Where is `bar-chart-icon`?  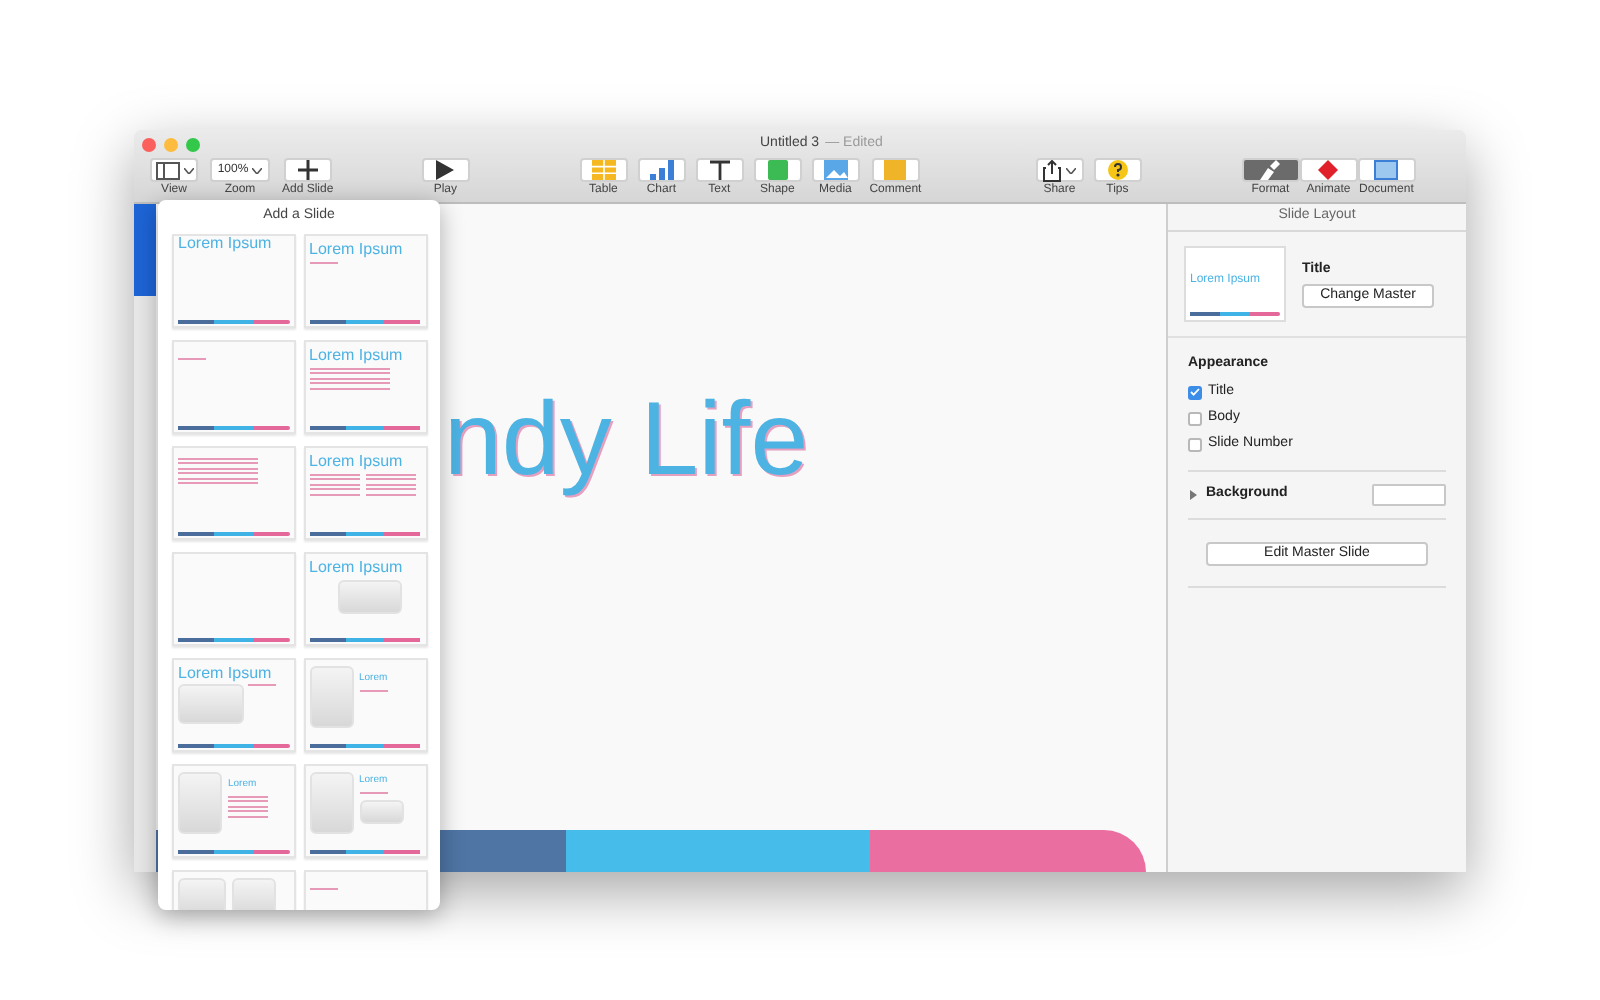 bar-chart-icon is located at coordinates (661, 170).